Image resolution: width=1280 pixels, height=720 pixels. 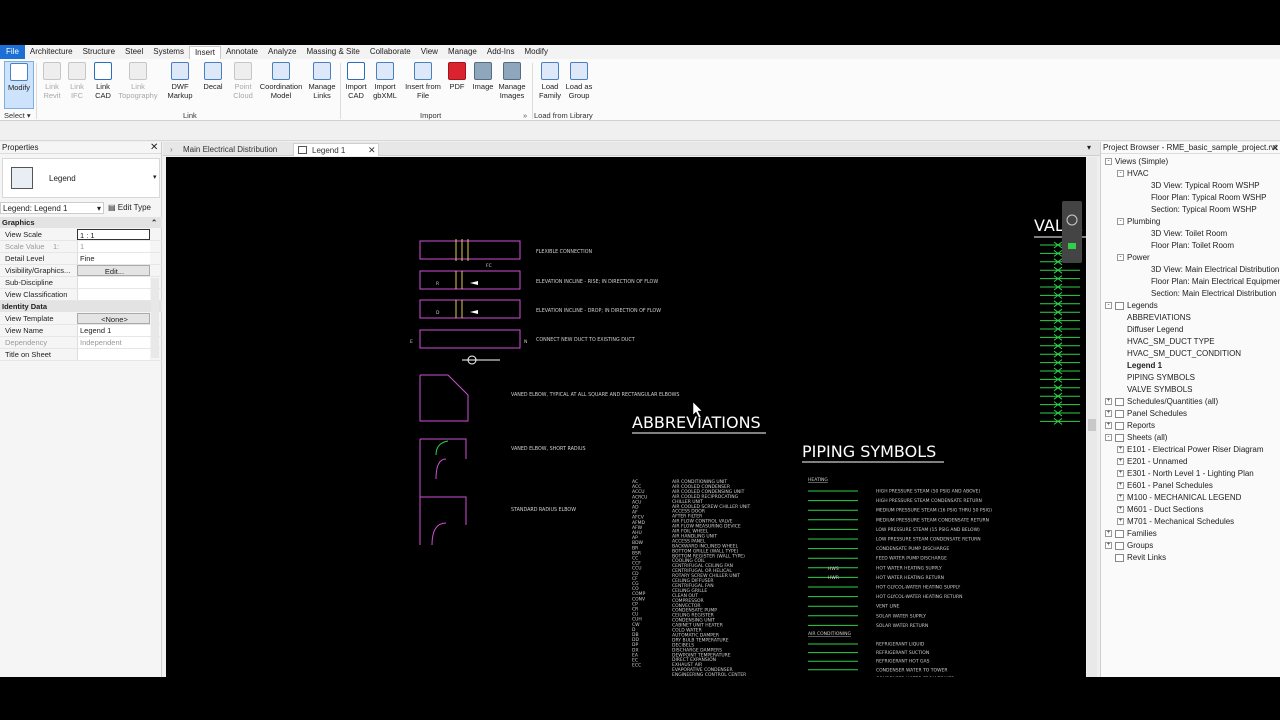 I want to click on browser-node: 3D View: Toilet Room, so click(x=1178, y=233).